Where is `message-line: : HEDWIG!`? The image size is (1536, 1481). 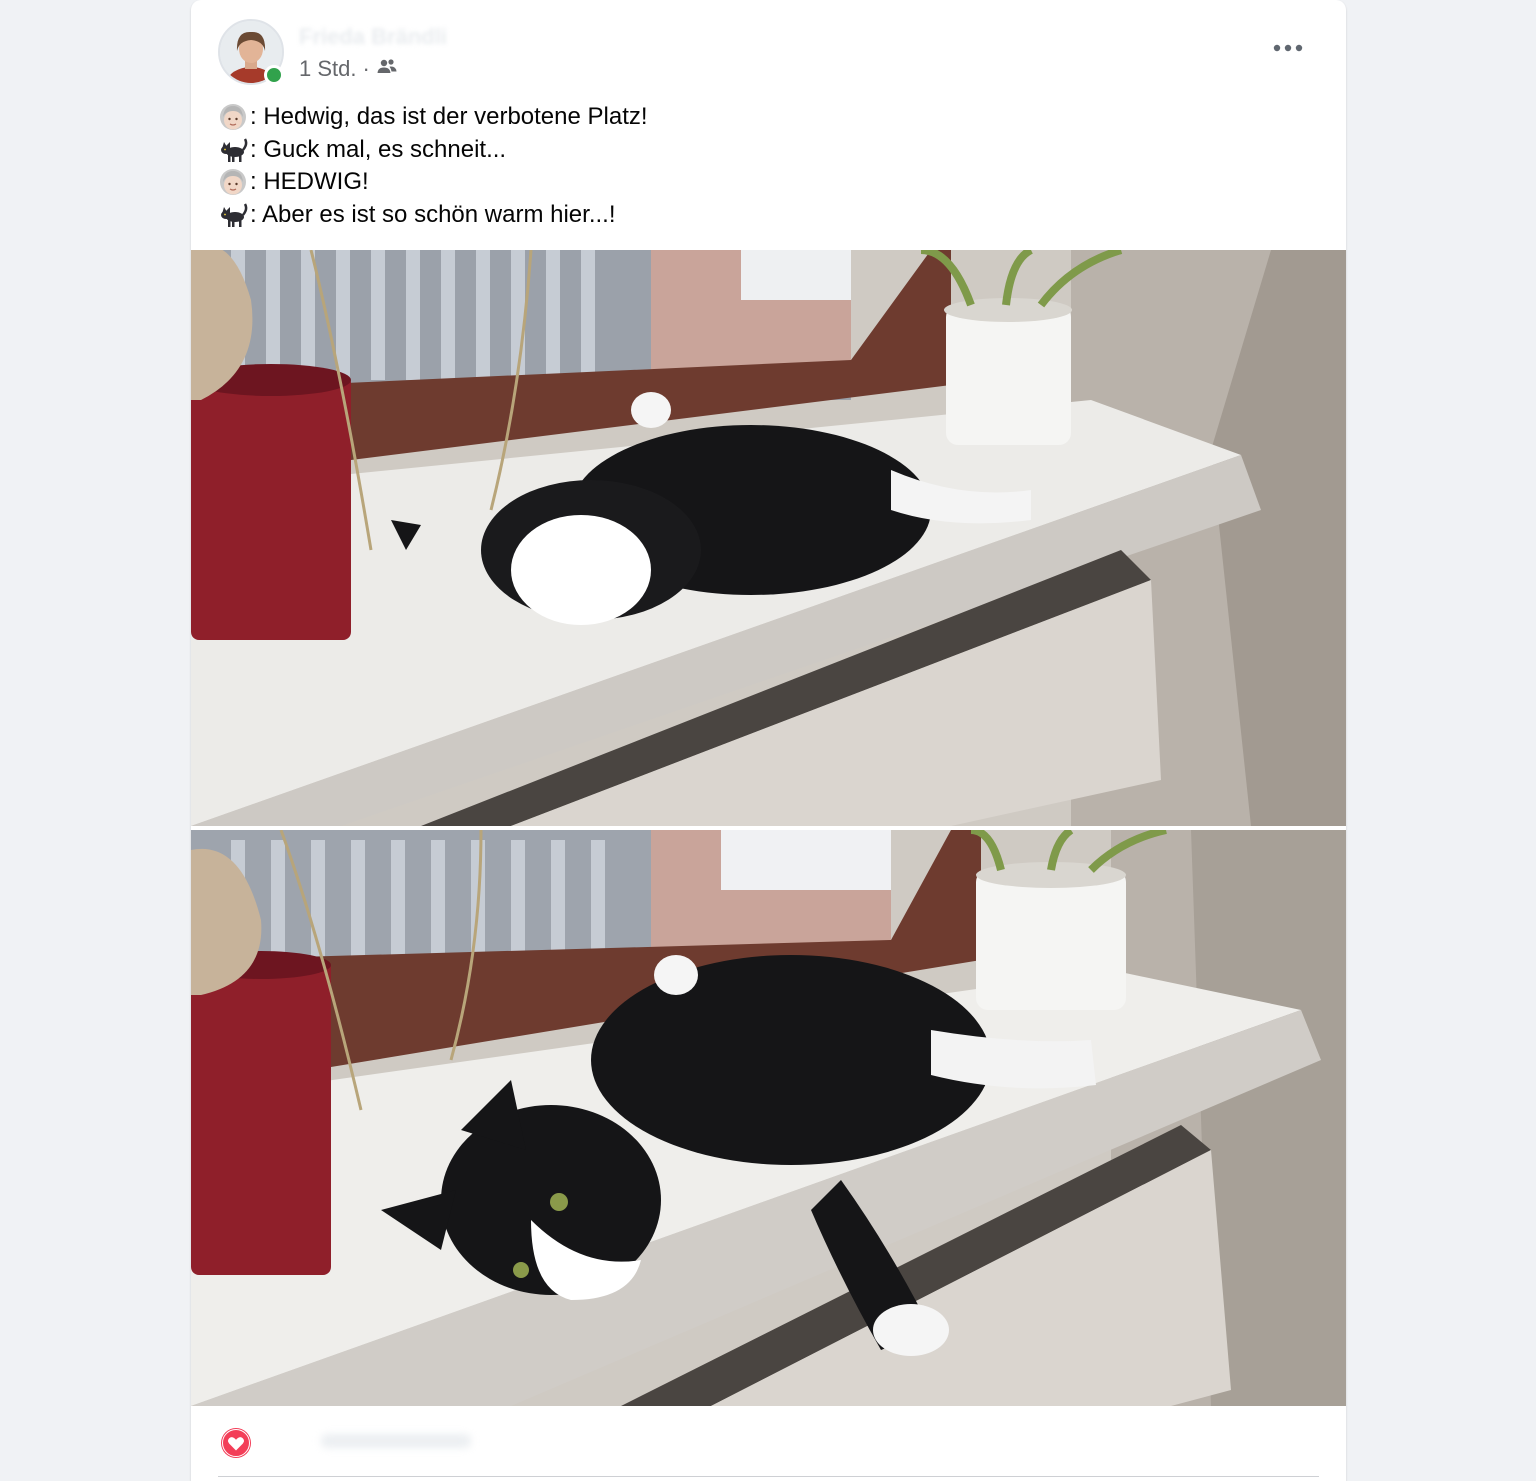 message-line: : HEDWIG! is located at coordinates (433, 182).